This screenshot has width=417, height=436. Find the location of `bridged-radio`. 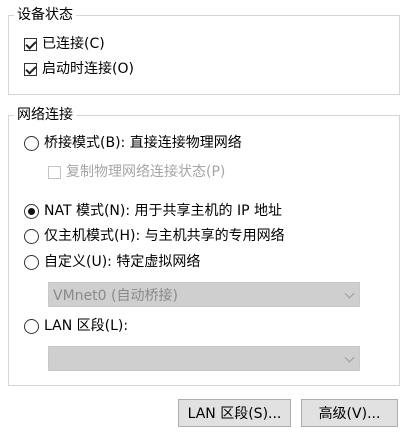

bridged-radio is located at coordinates (31, 143).